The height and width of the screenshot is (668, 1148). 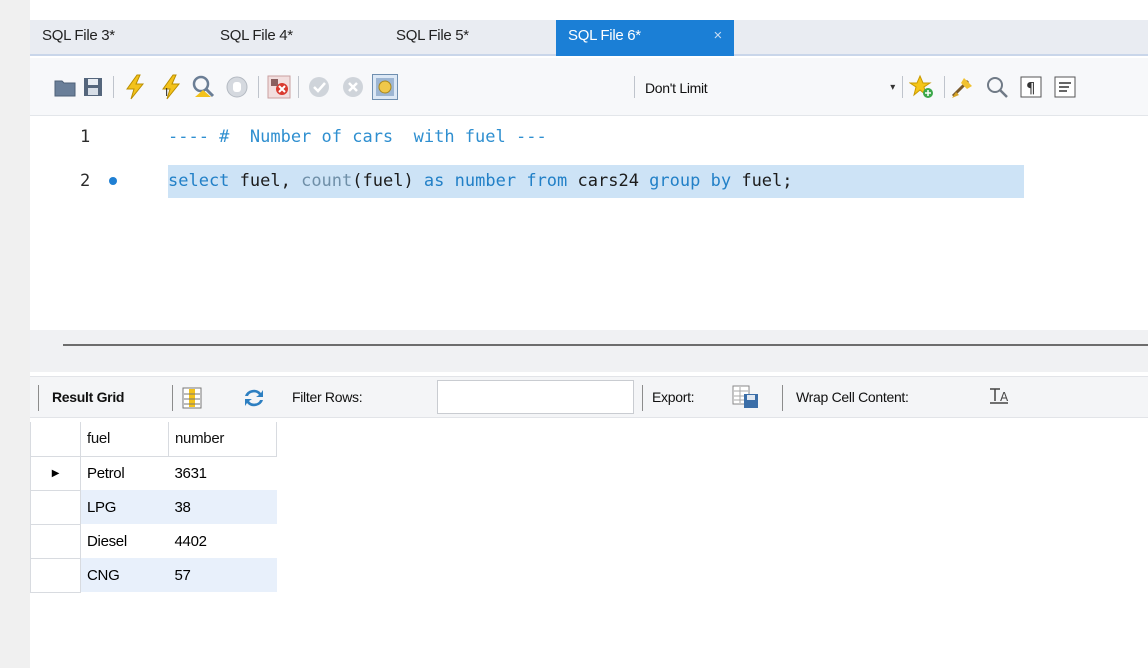 I want to click on toggle-error-icon, so click(x=279, y=87).